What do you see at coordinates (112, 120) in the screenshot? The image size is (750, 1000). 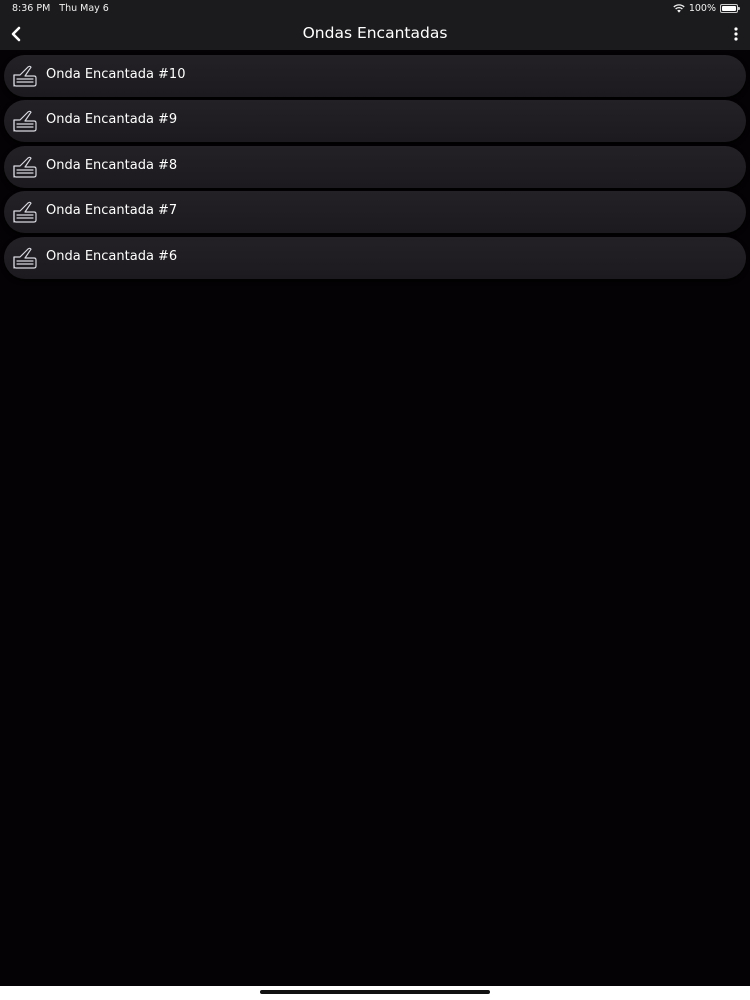 I see `list-item-label: Onda Encantada #9` at bounding box center [112, 120].